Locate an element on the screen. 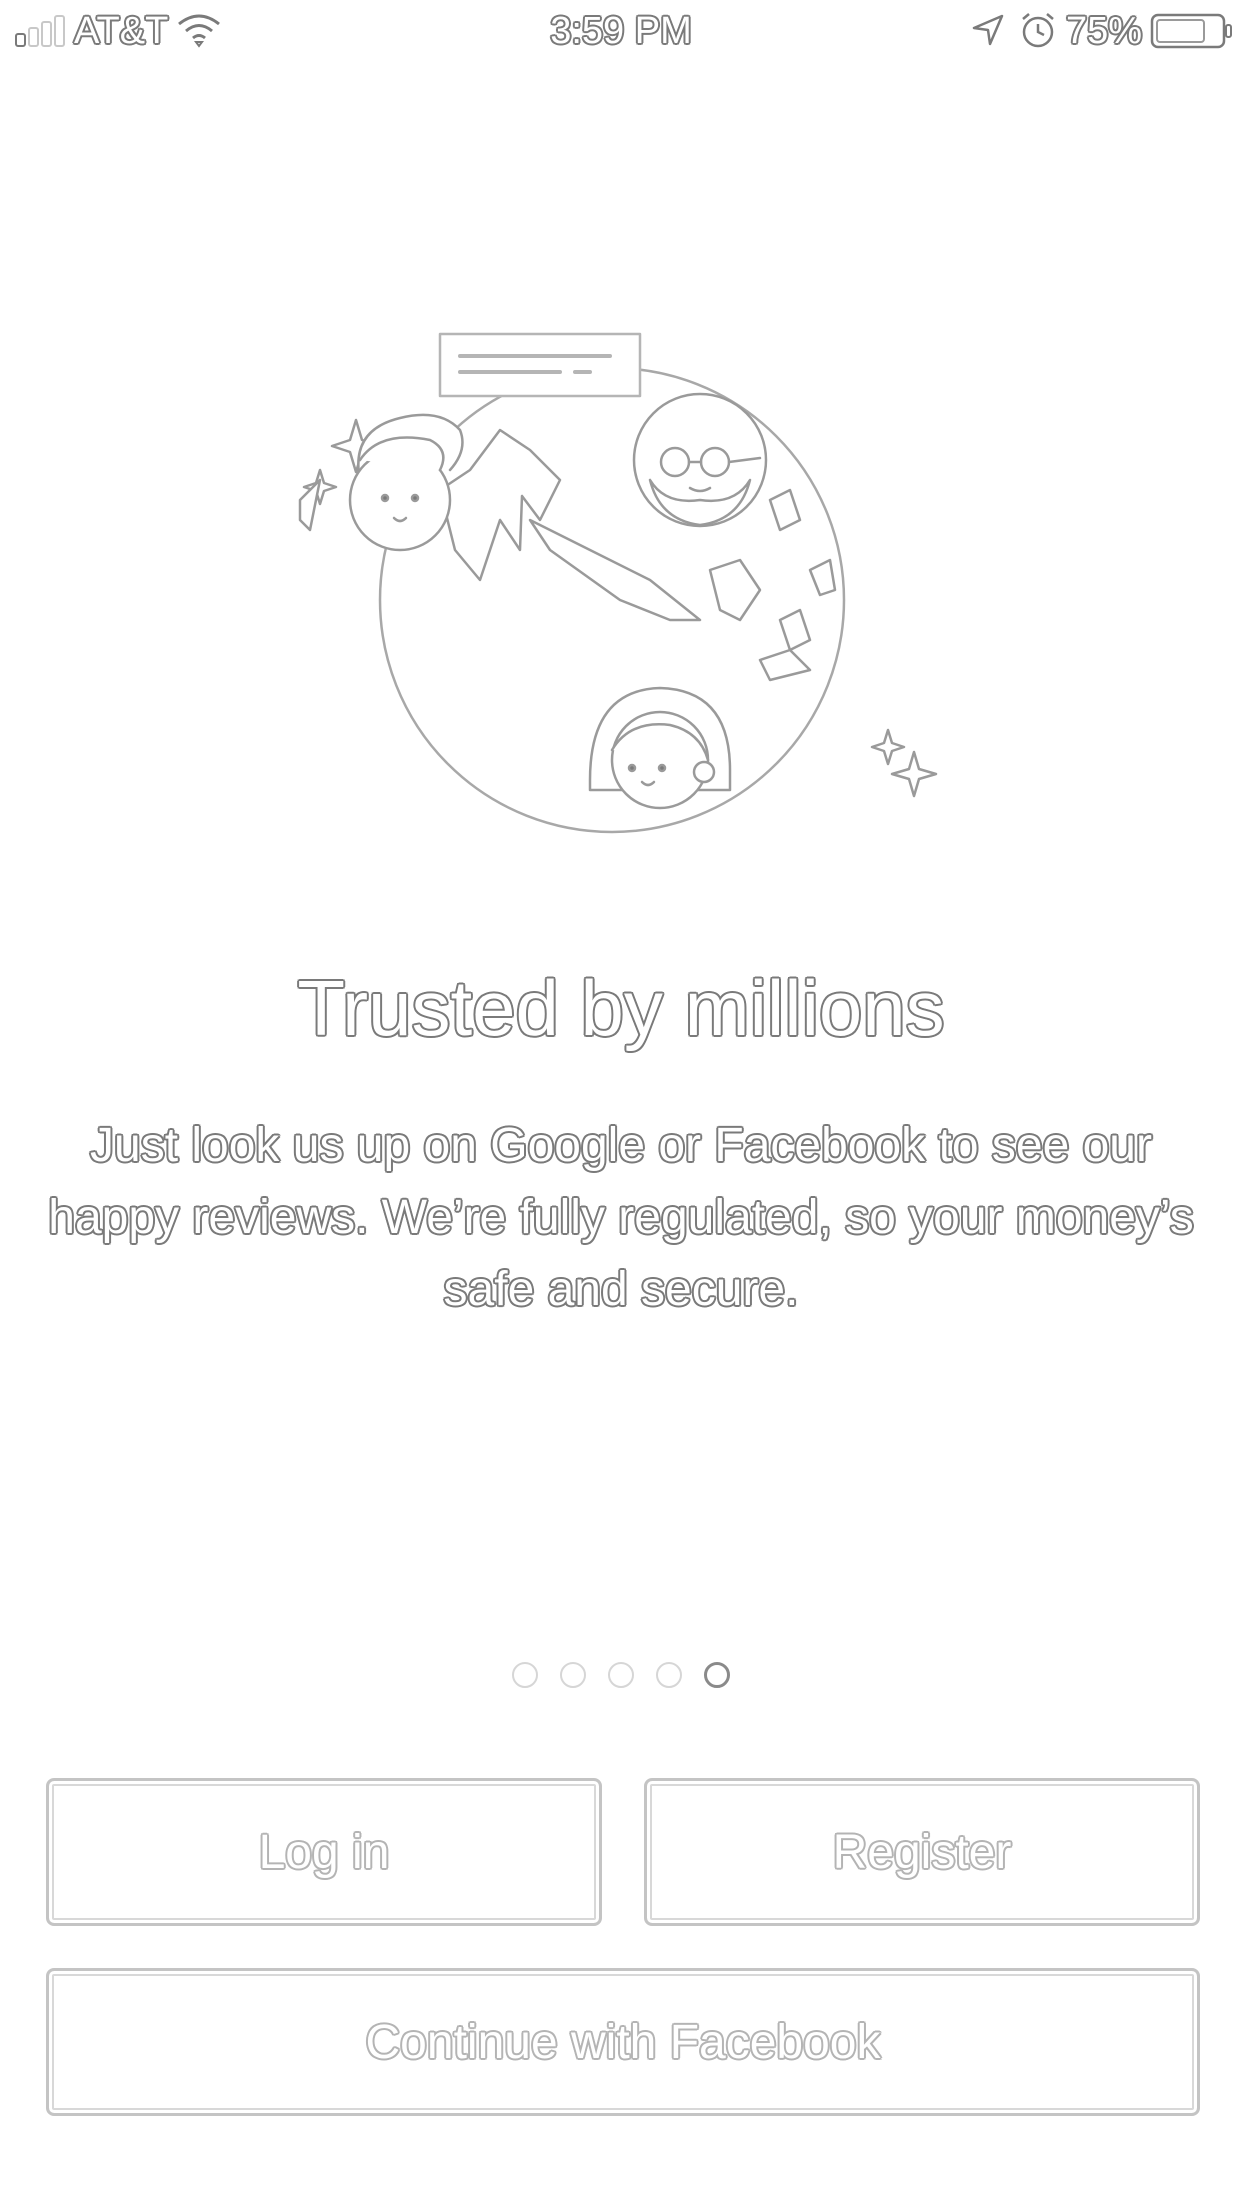  register-button-label: Register is located at coordinates (922, 1852).